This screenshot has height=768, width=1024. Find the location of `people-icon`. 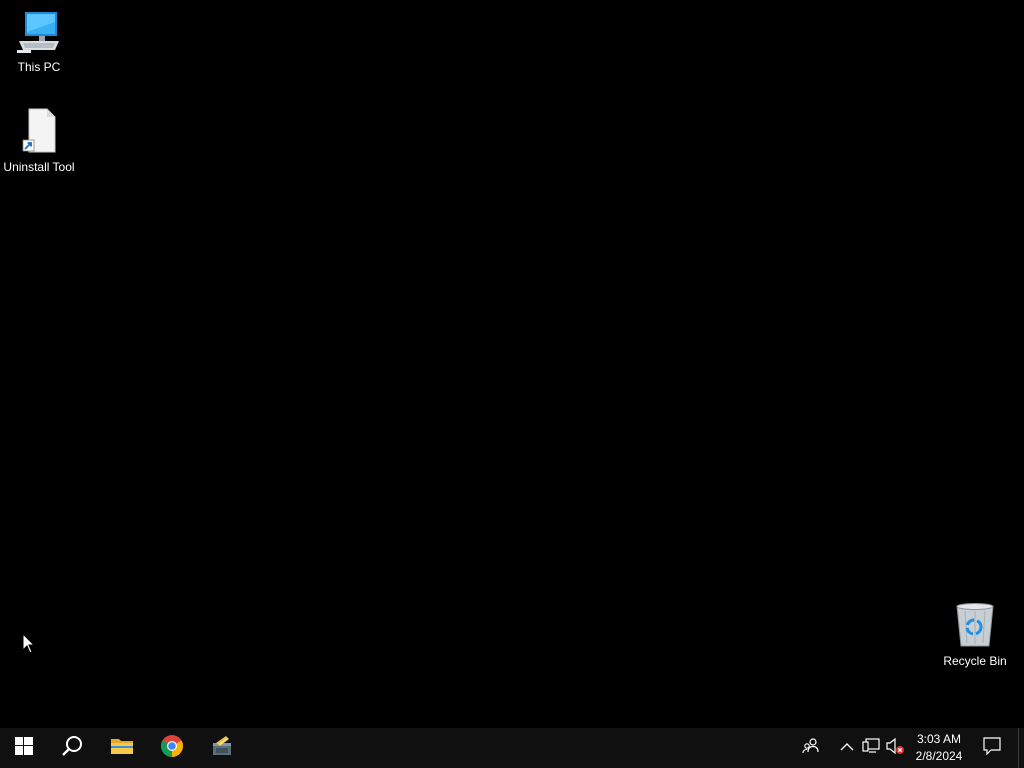

people-icon is located at coordinates (811, 748).